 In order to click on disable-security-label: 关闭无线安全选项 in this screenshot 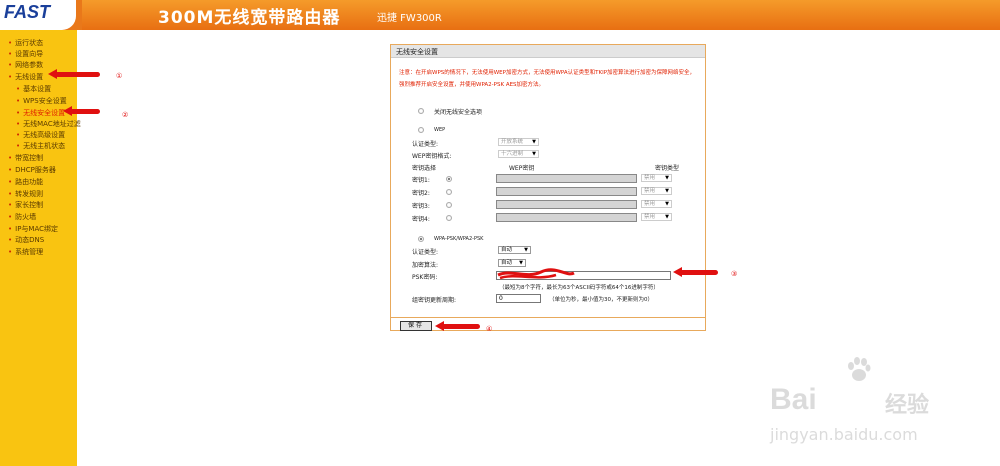, I will do `click(458, 112)`.